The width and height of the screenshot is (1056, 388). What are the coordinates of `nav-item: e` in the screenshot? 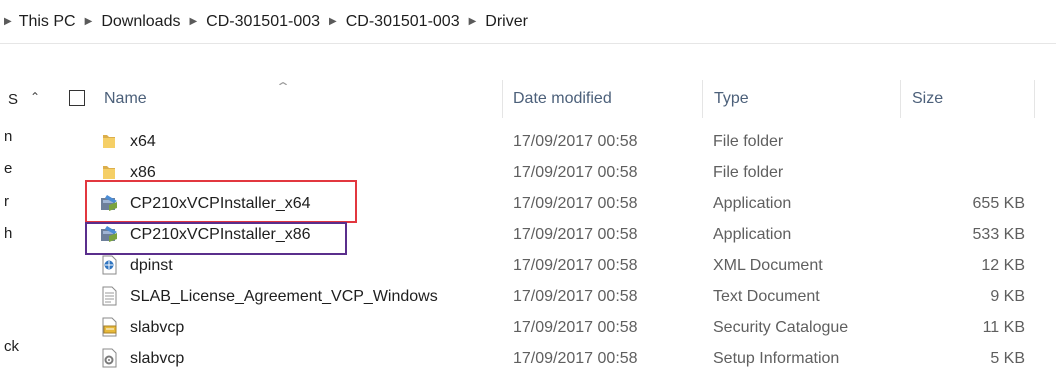 It's located at (8, 168).